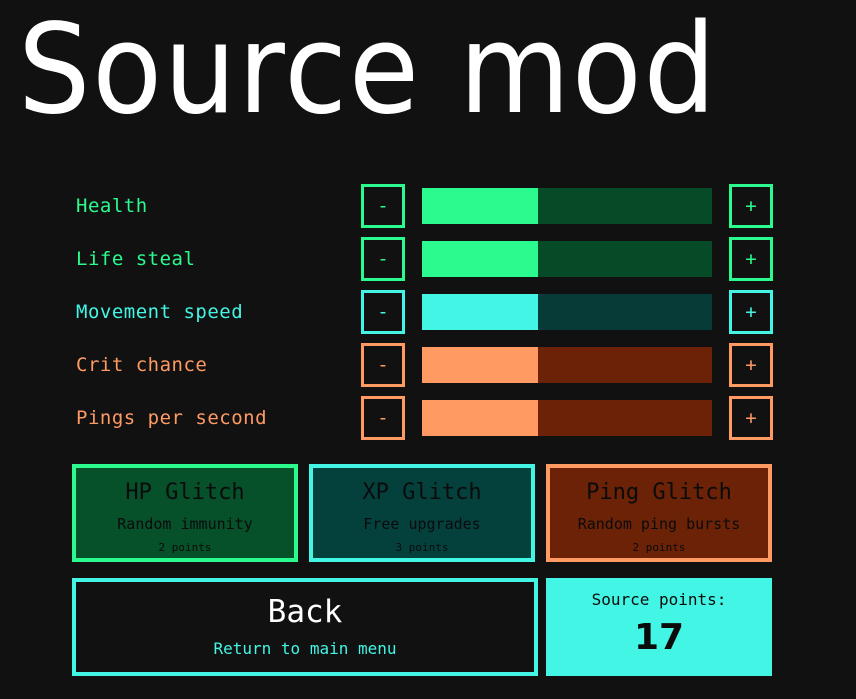 This screenshot has height=699, width=856. What do you see at coordinates (136, 259) in the screenshot?
I see `stat-label: Life steal` at bounding box center [136, 259].